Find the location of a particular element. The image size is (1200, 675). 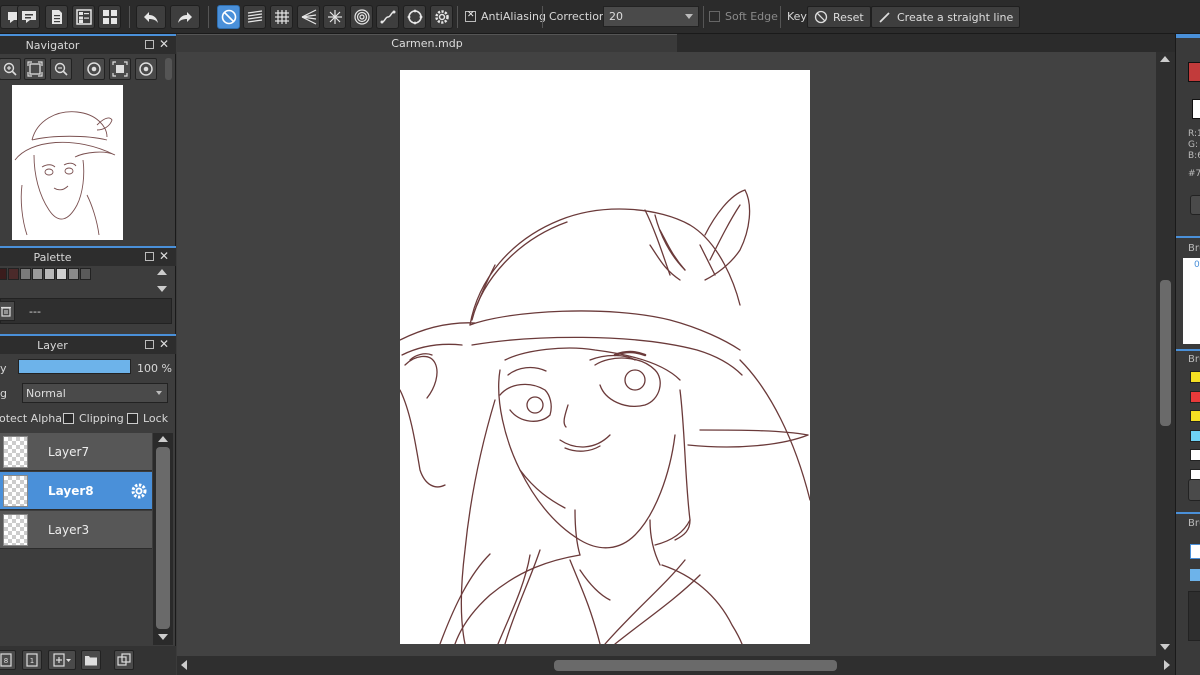

brush-settings-icon is located at coordinates (1194, 490).